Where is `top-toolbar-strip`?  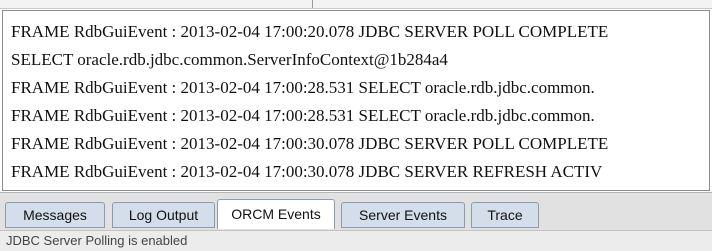 top-toolbar-strip is located at coordinates (356, 4).